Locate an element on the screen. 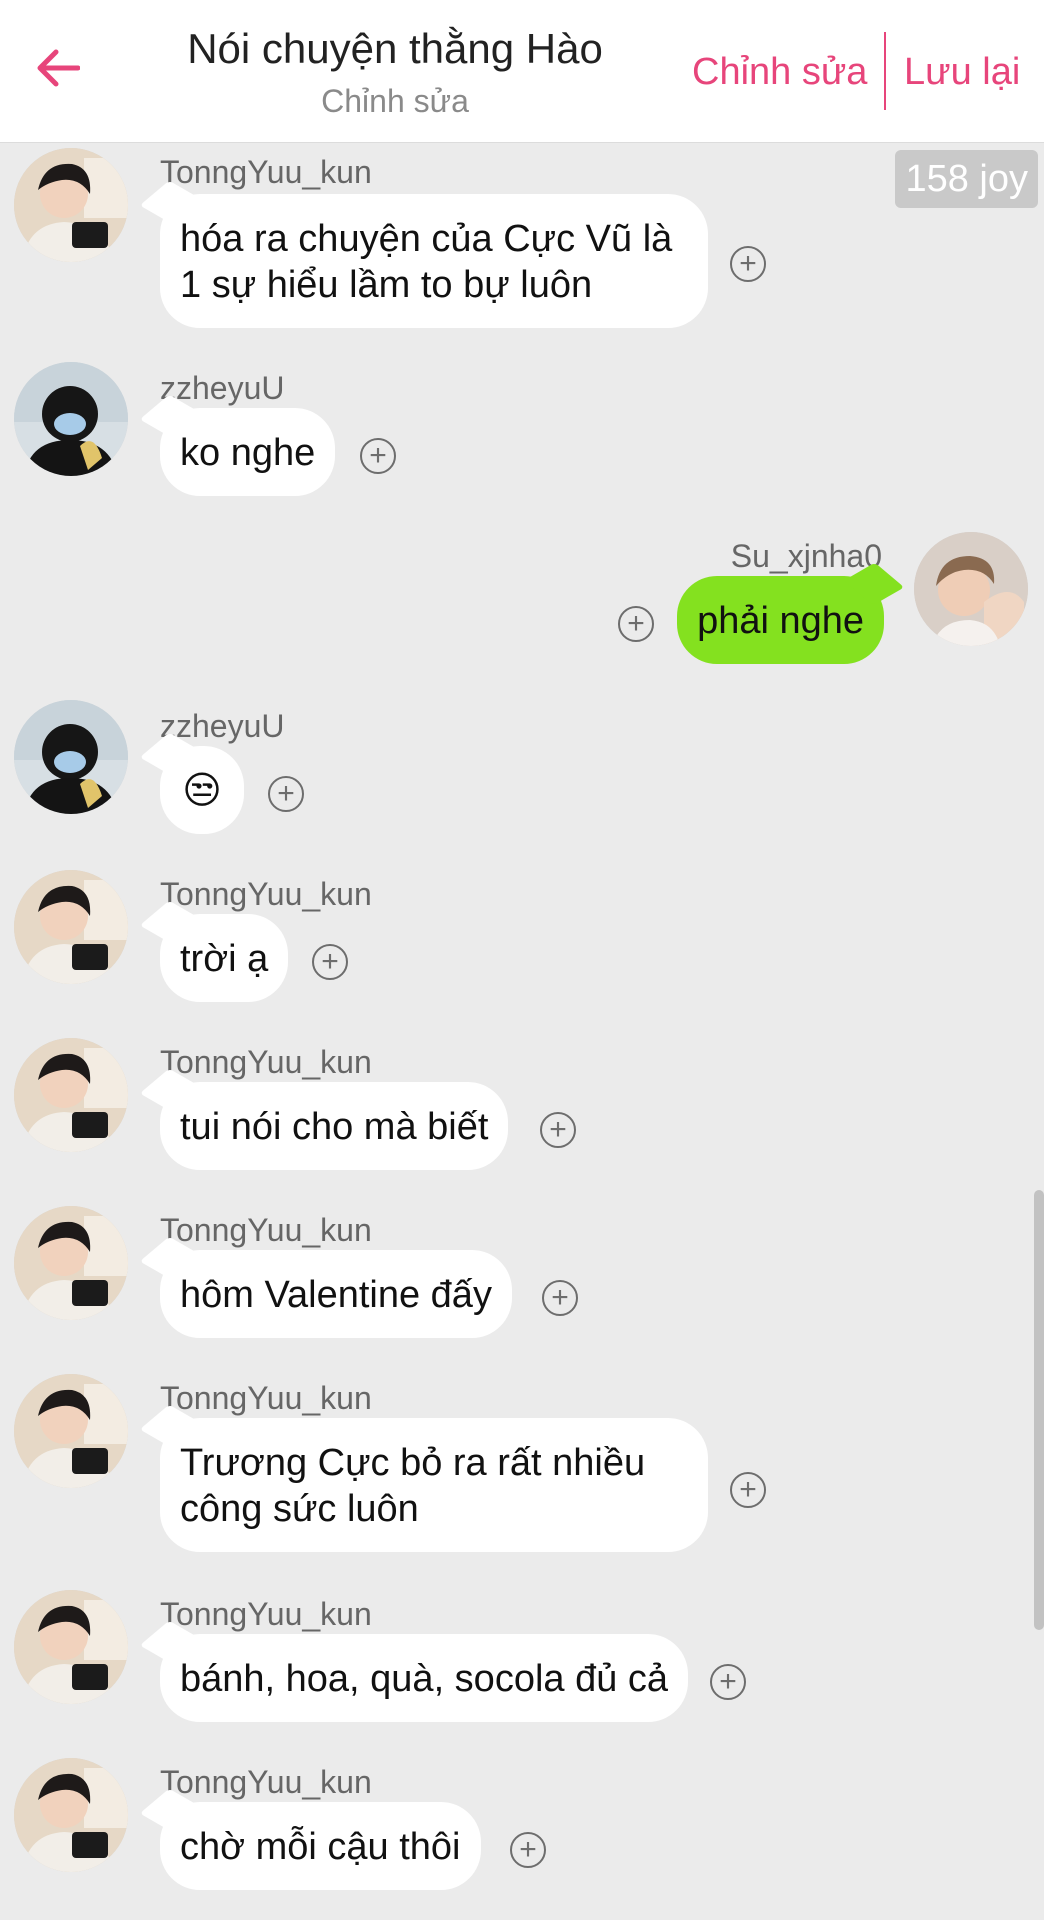 Image resolution: width=1044 pixels, height=1920 pixels. message-bubble: tui nói cho mà biết is located at coordinates (334, 1126).